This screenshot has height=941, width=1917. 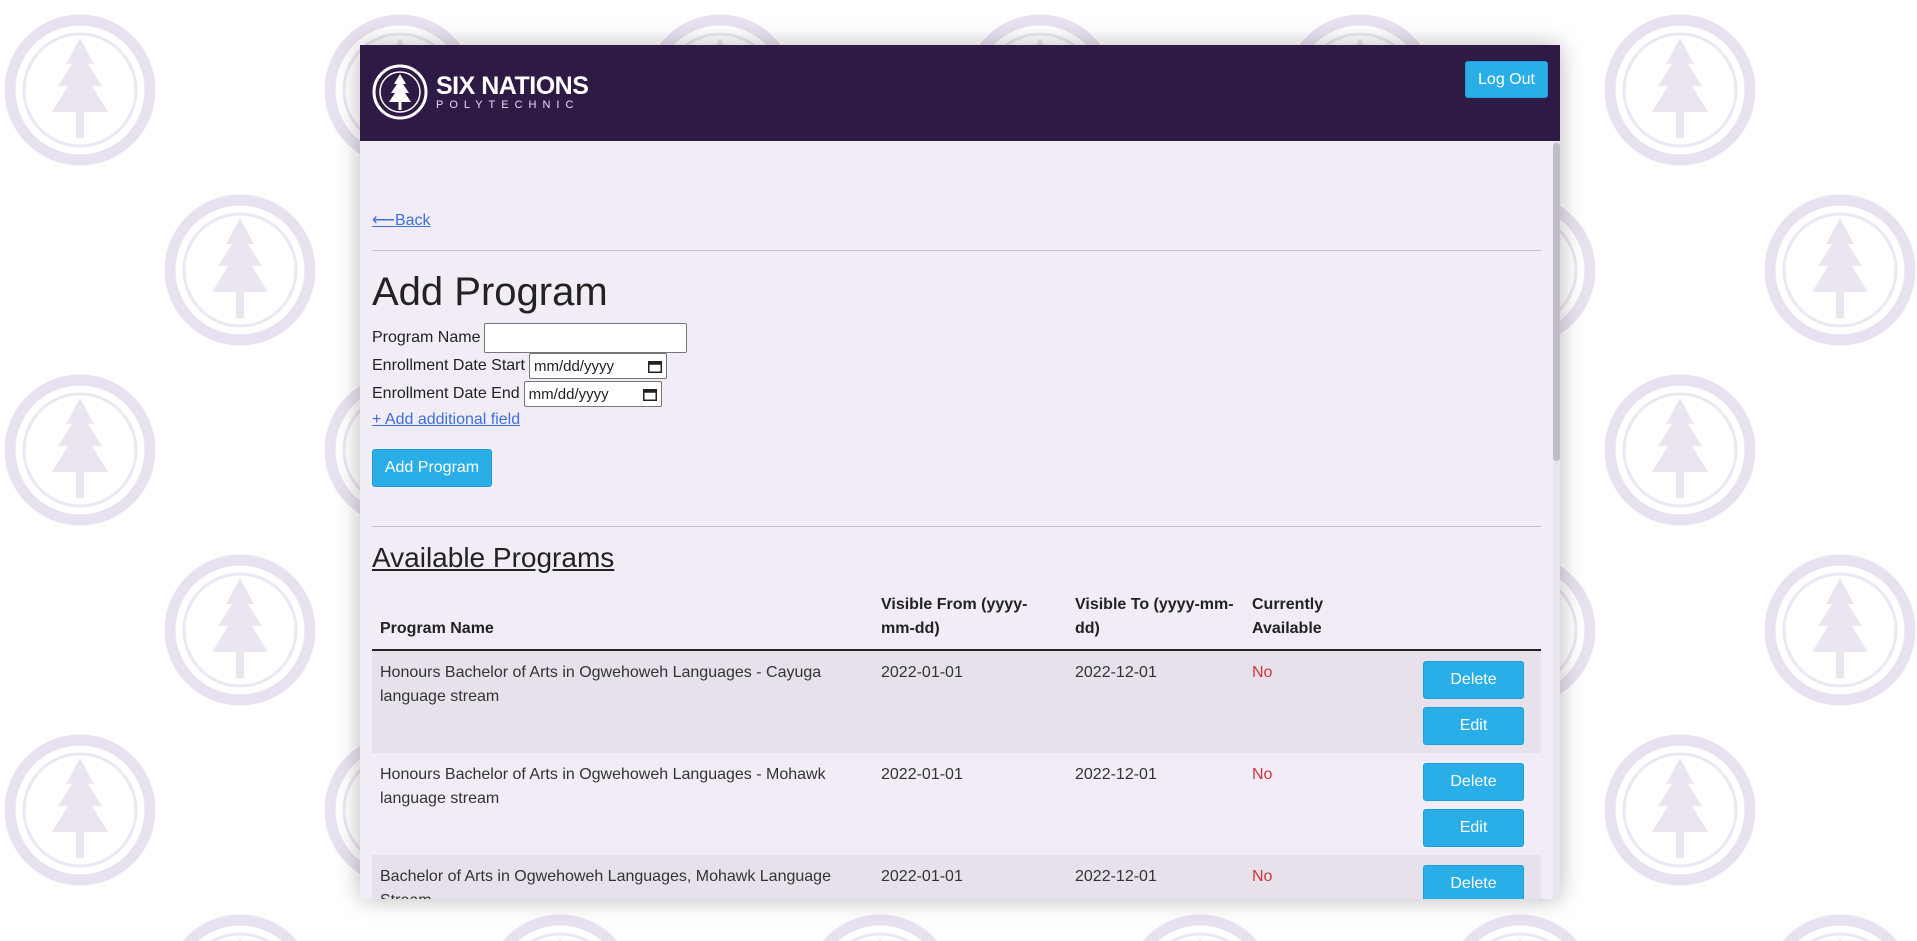 What do you see at coordinates (1506, 79) in the screenshot?
I see `logout-button: Log Out` at bounding box center [1506, 79].